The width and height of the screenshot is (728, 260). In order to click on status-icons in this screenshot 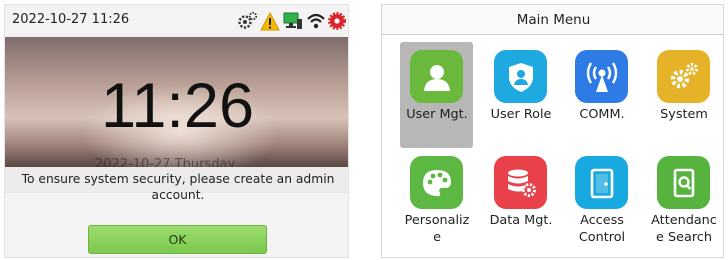, I will do `click(291, 21)`.